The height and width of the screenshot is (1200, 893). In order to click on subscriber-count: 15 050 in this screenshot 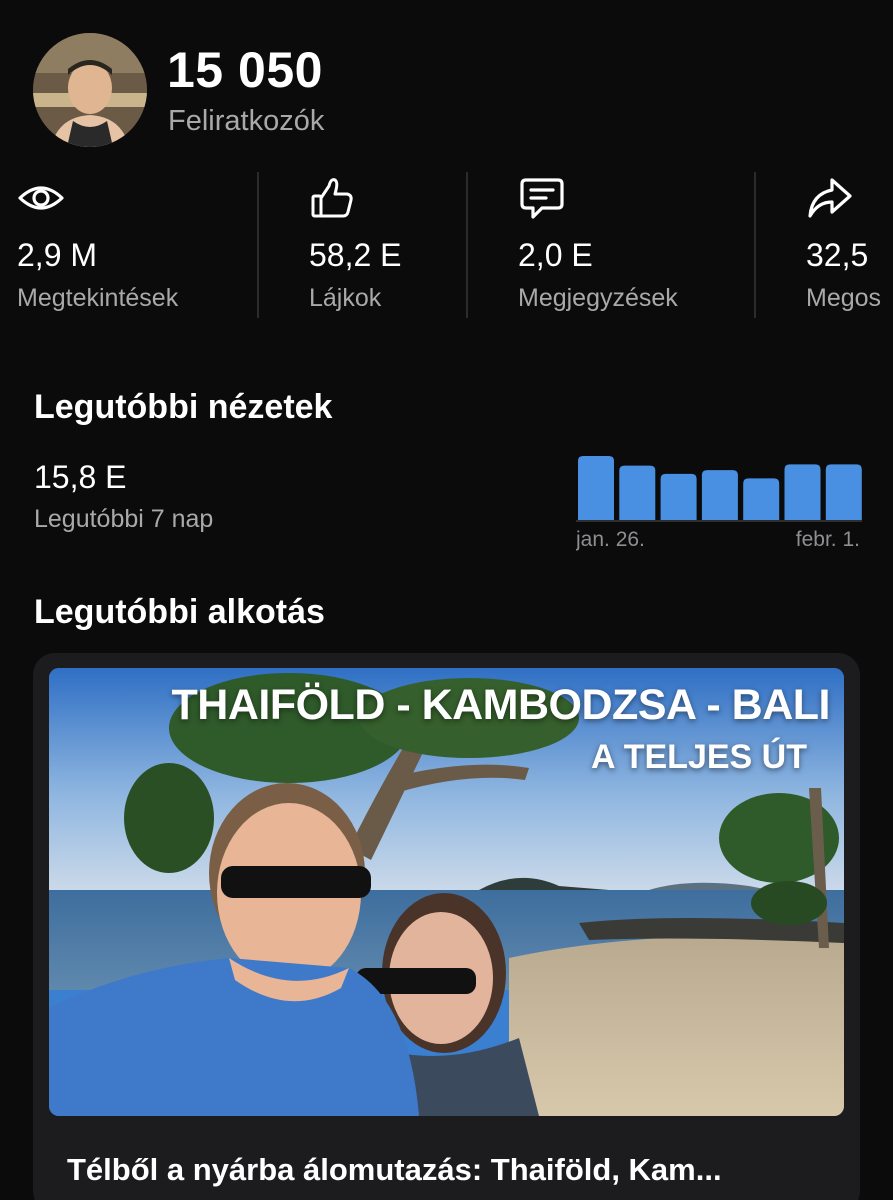, I will do `click(245, 70)`.